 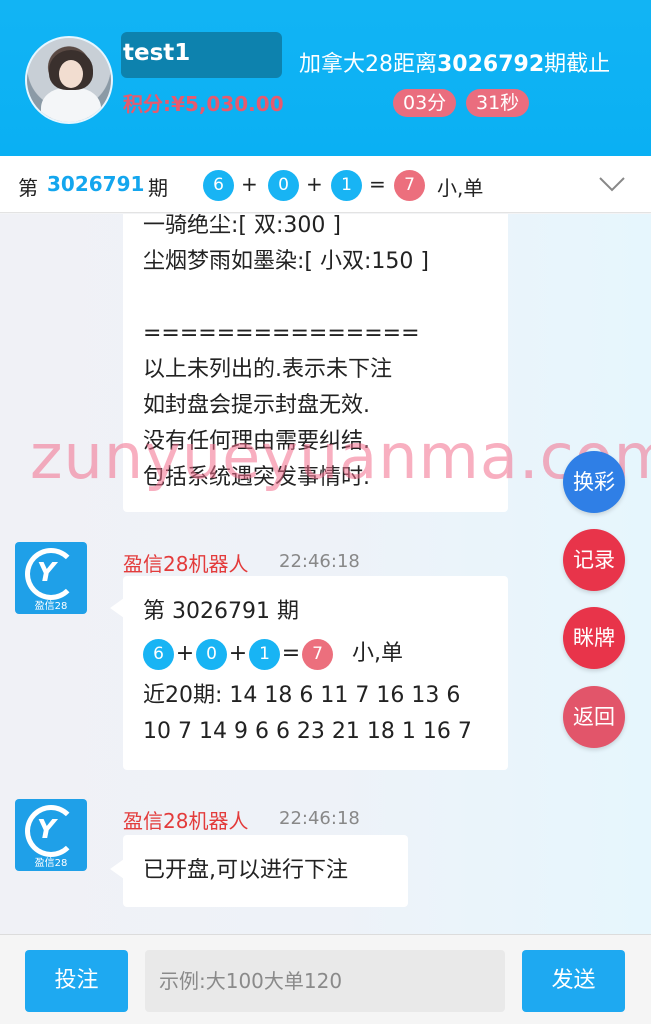 I want to click on period-suffix: 期截止, so click(x=577, y=64).